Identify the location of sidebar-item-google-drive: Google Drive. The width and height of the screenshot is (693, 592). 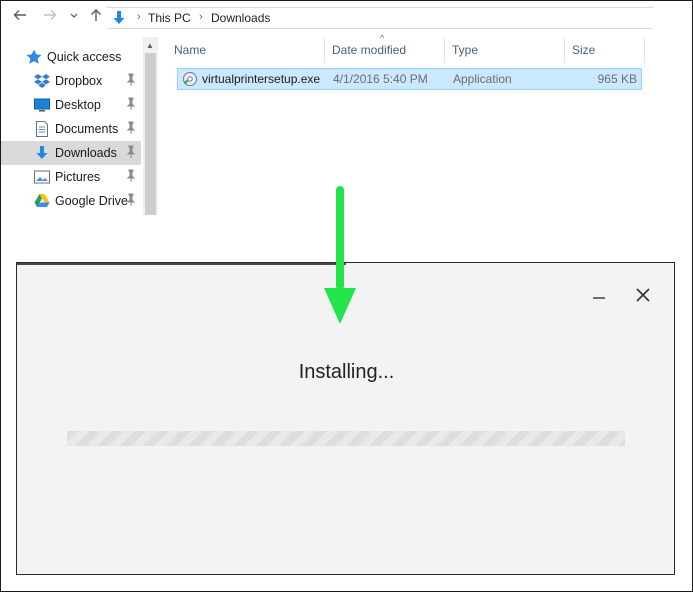
(71, 201).